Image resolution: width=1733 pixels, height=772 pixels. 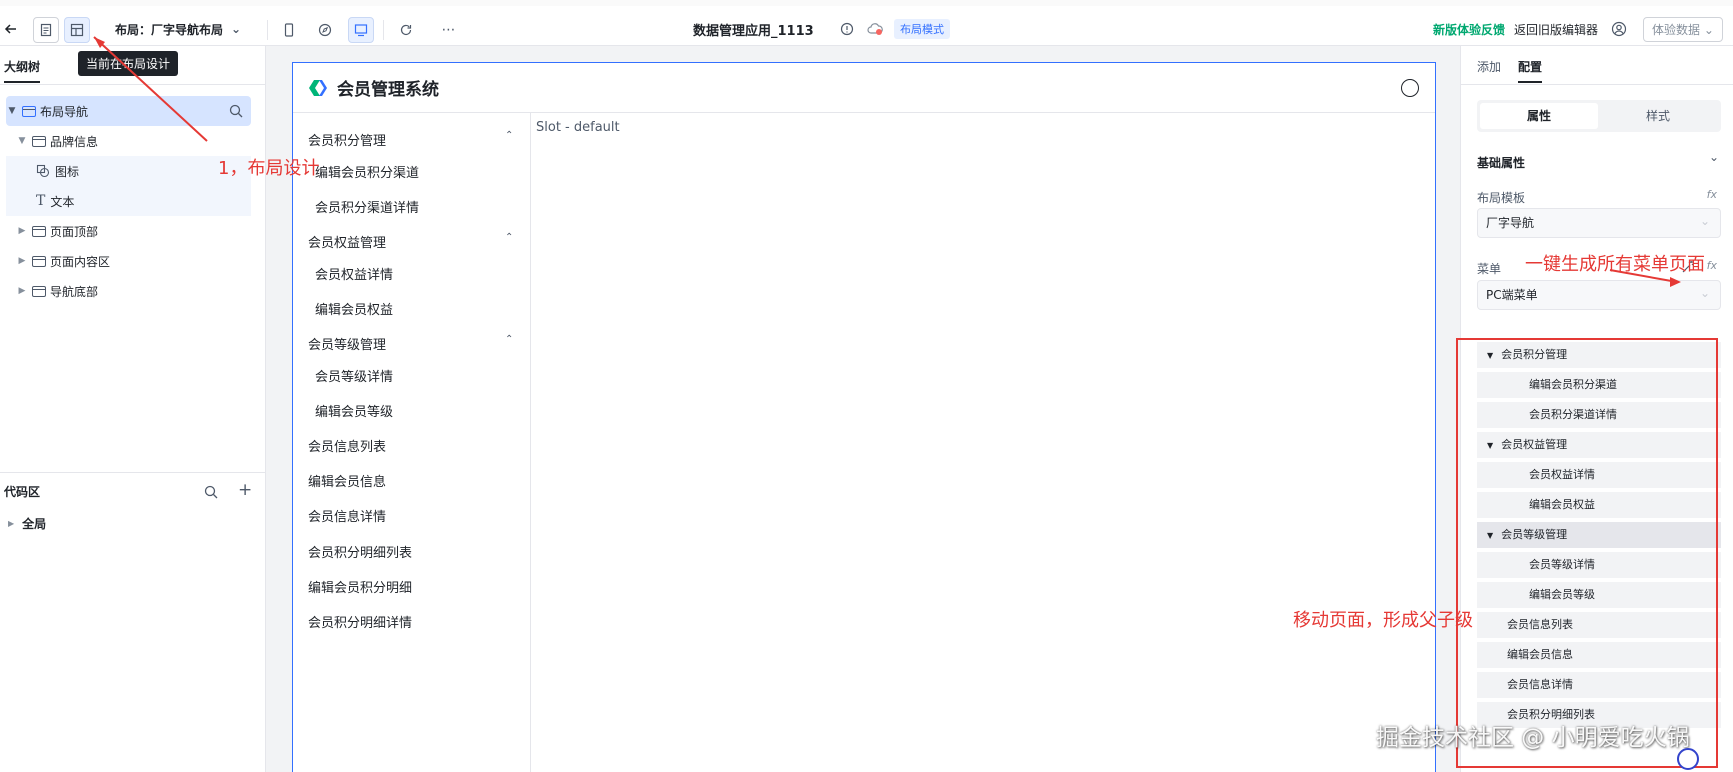 What do you see at coordinates (269, 168) in the screenshot?
I see `annotation-step1: 1，布局设计` at bounding box center [269, 168].